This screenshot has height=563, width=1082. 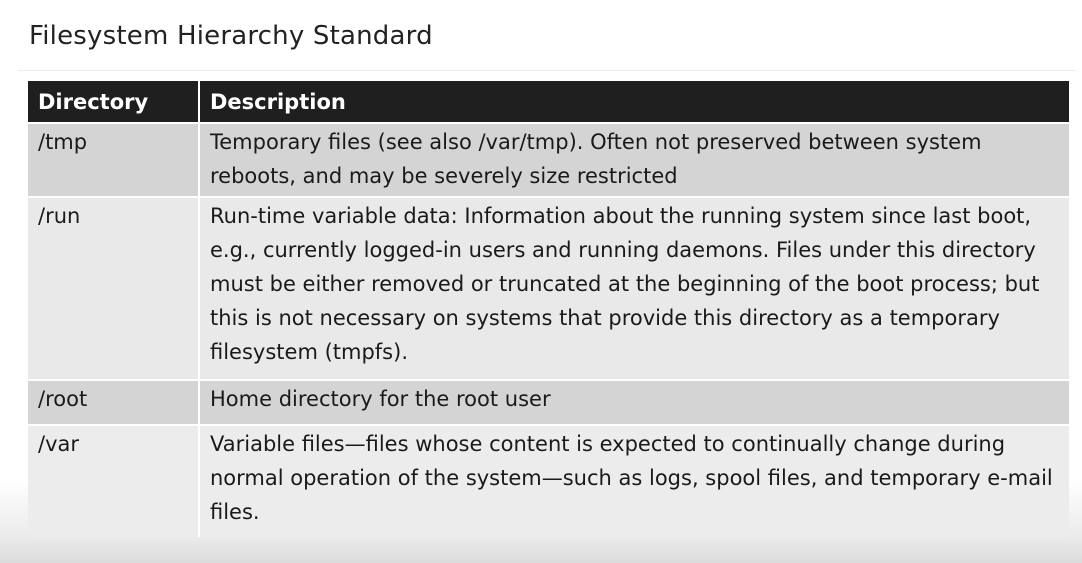 What do you see at coordinates (547, 70) in the screenshot?
I see `title-divider` at bounding box center [547, 70].